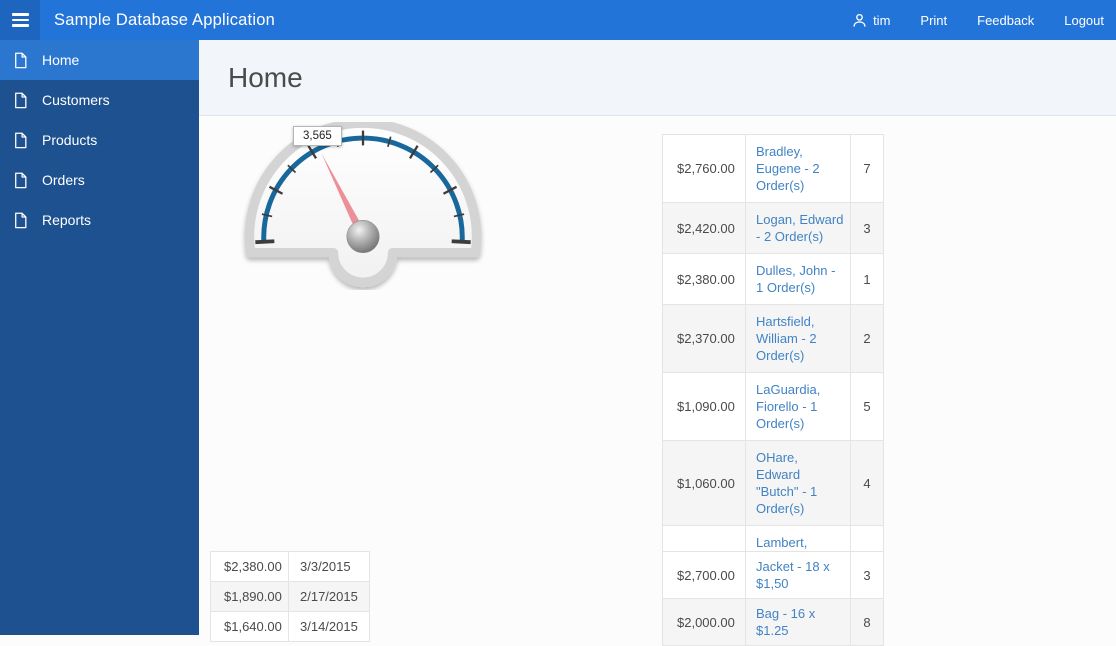 The image size is (1116, 646). Describe the element at coordinates (704, 406) in the screenshot. I see `amount-cell: $1,090.00` at that location.